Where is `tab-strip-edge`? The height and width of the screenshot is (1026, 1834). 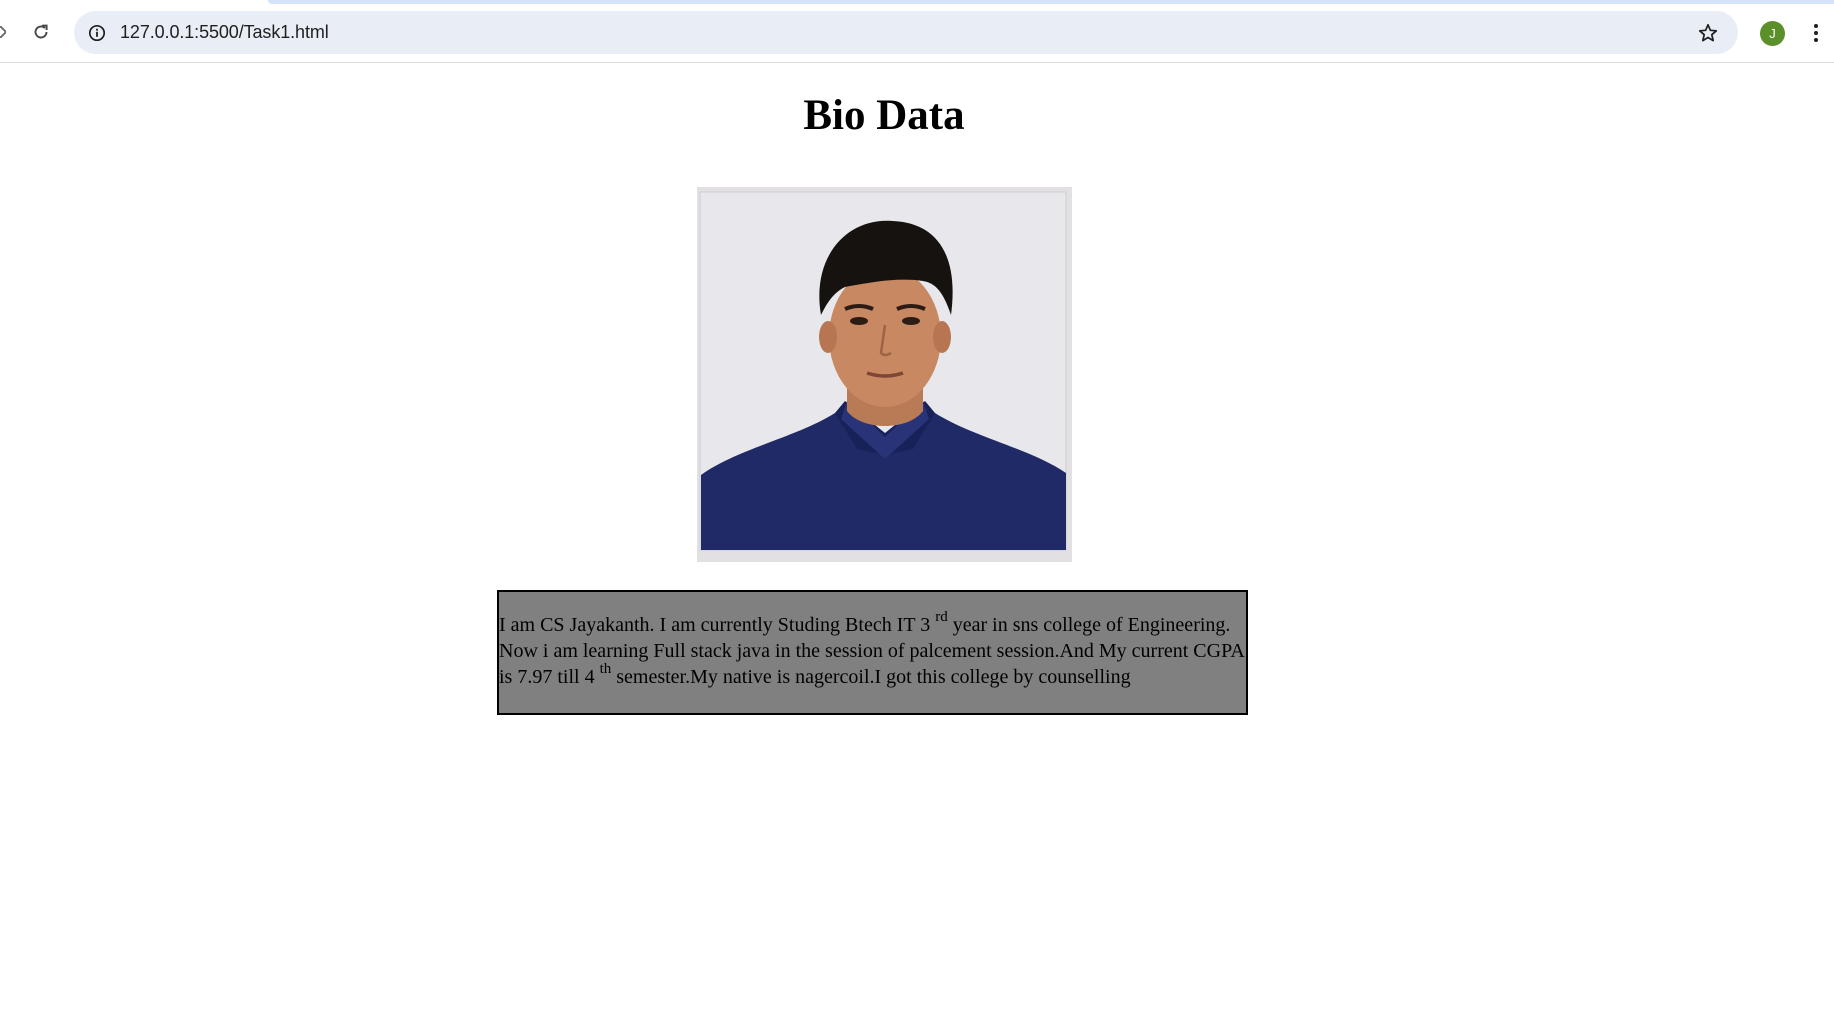
tab-strip-edge is located at coordinates (1051, 2).